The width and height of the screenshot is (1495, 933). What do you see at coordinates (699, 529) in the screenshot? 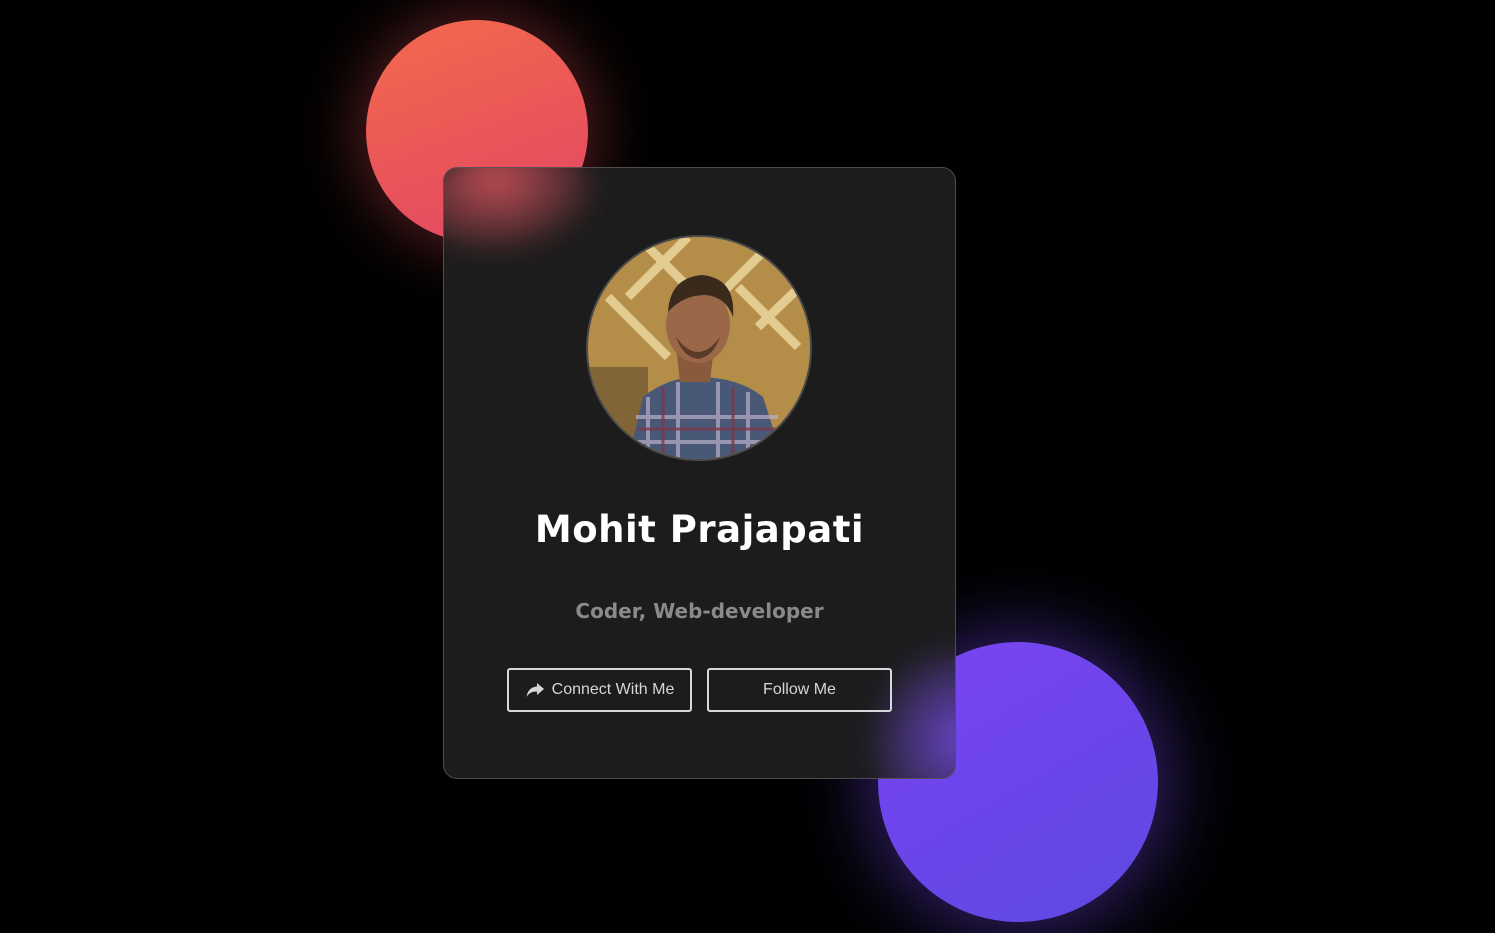
I see `profile-name: Mohit Prajapati` at bounding box center [699, 529].